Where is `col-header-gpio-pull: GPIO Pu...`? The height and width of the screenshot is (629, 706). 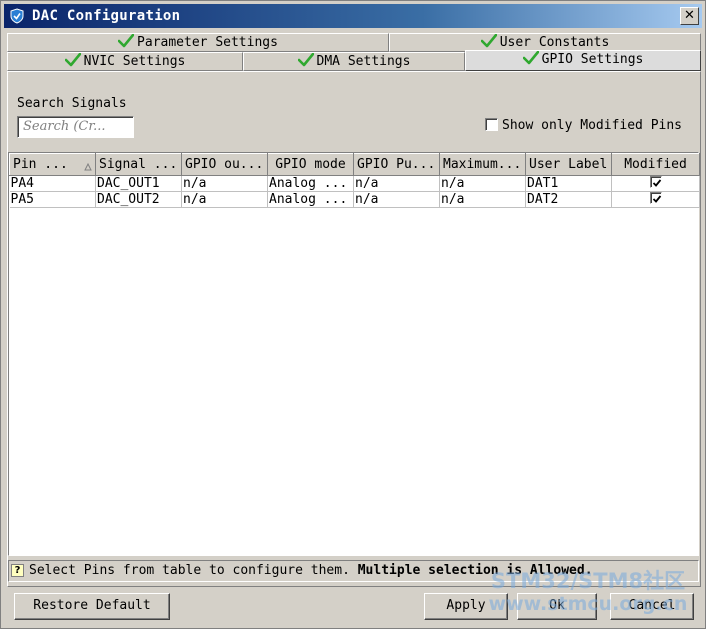
col-header-gpio-pull: GPIO Pu... is located at coordinates (396, 164).